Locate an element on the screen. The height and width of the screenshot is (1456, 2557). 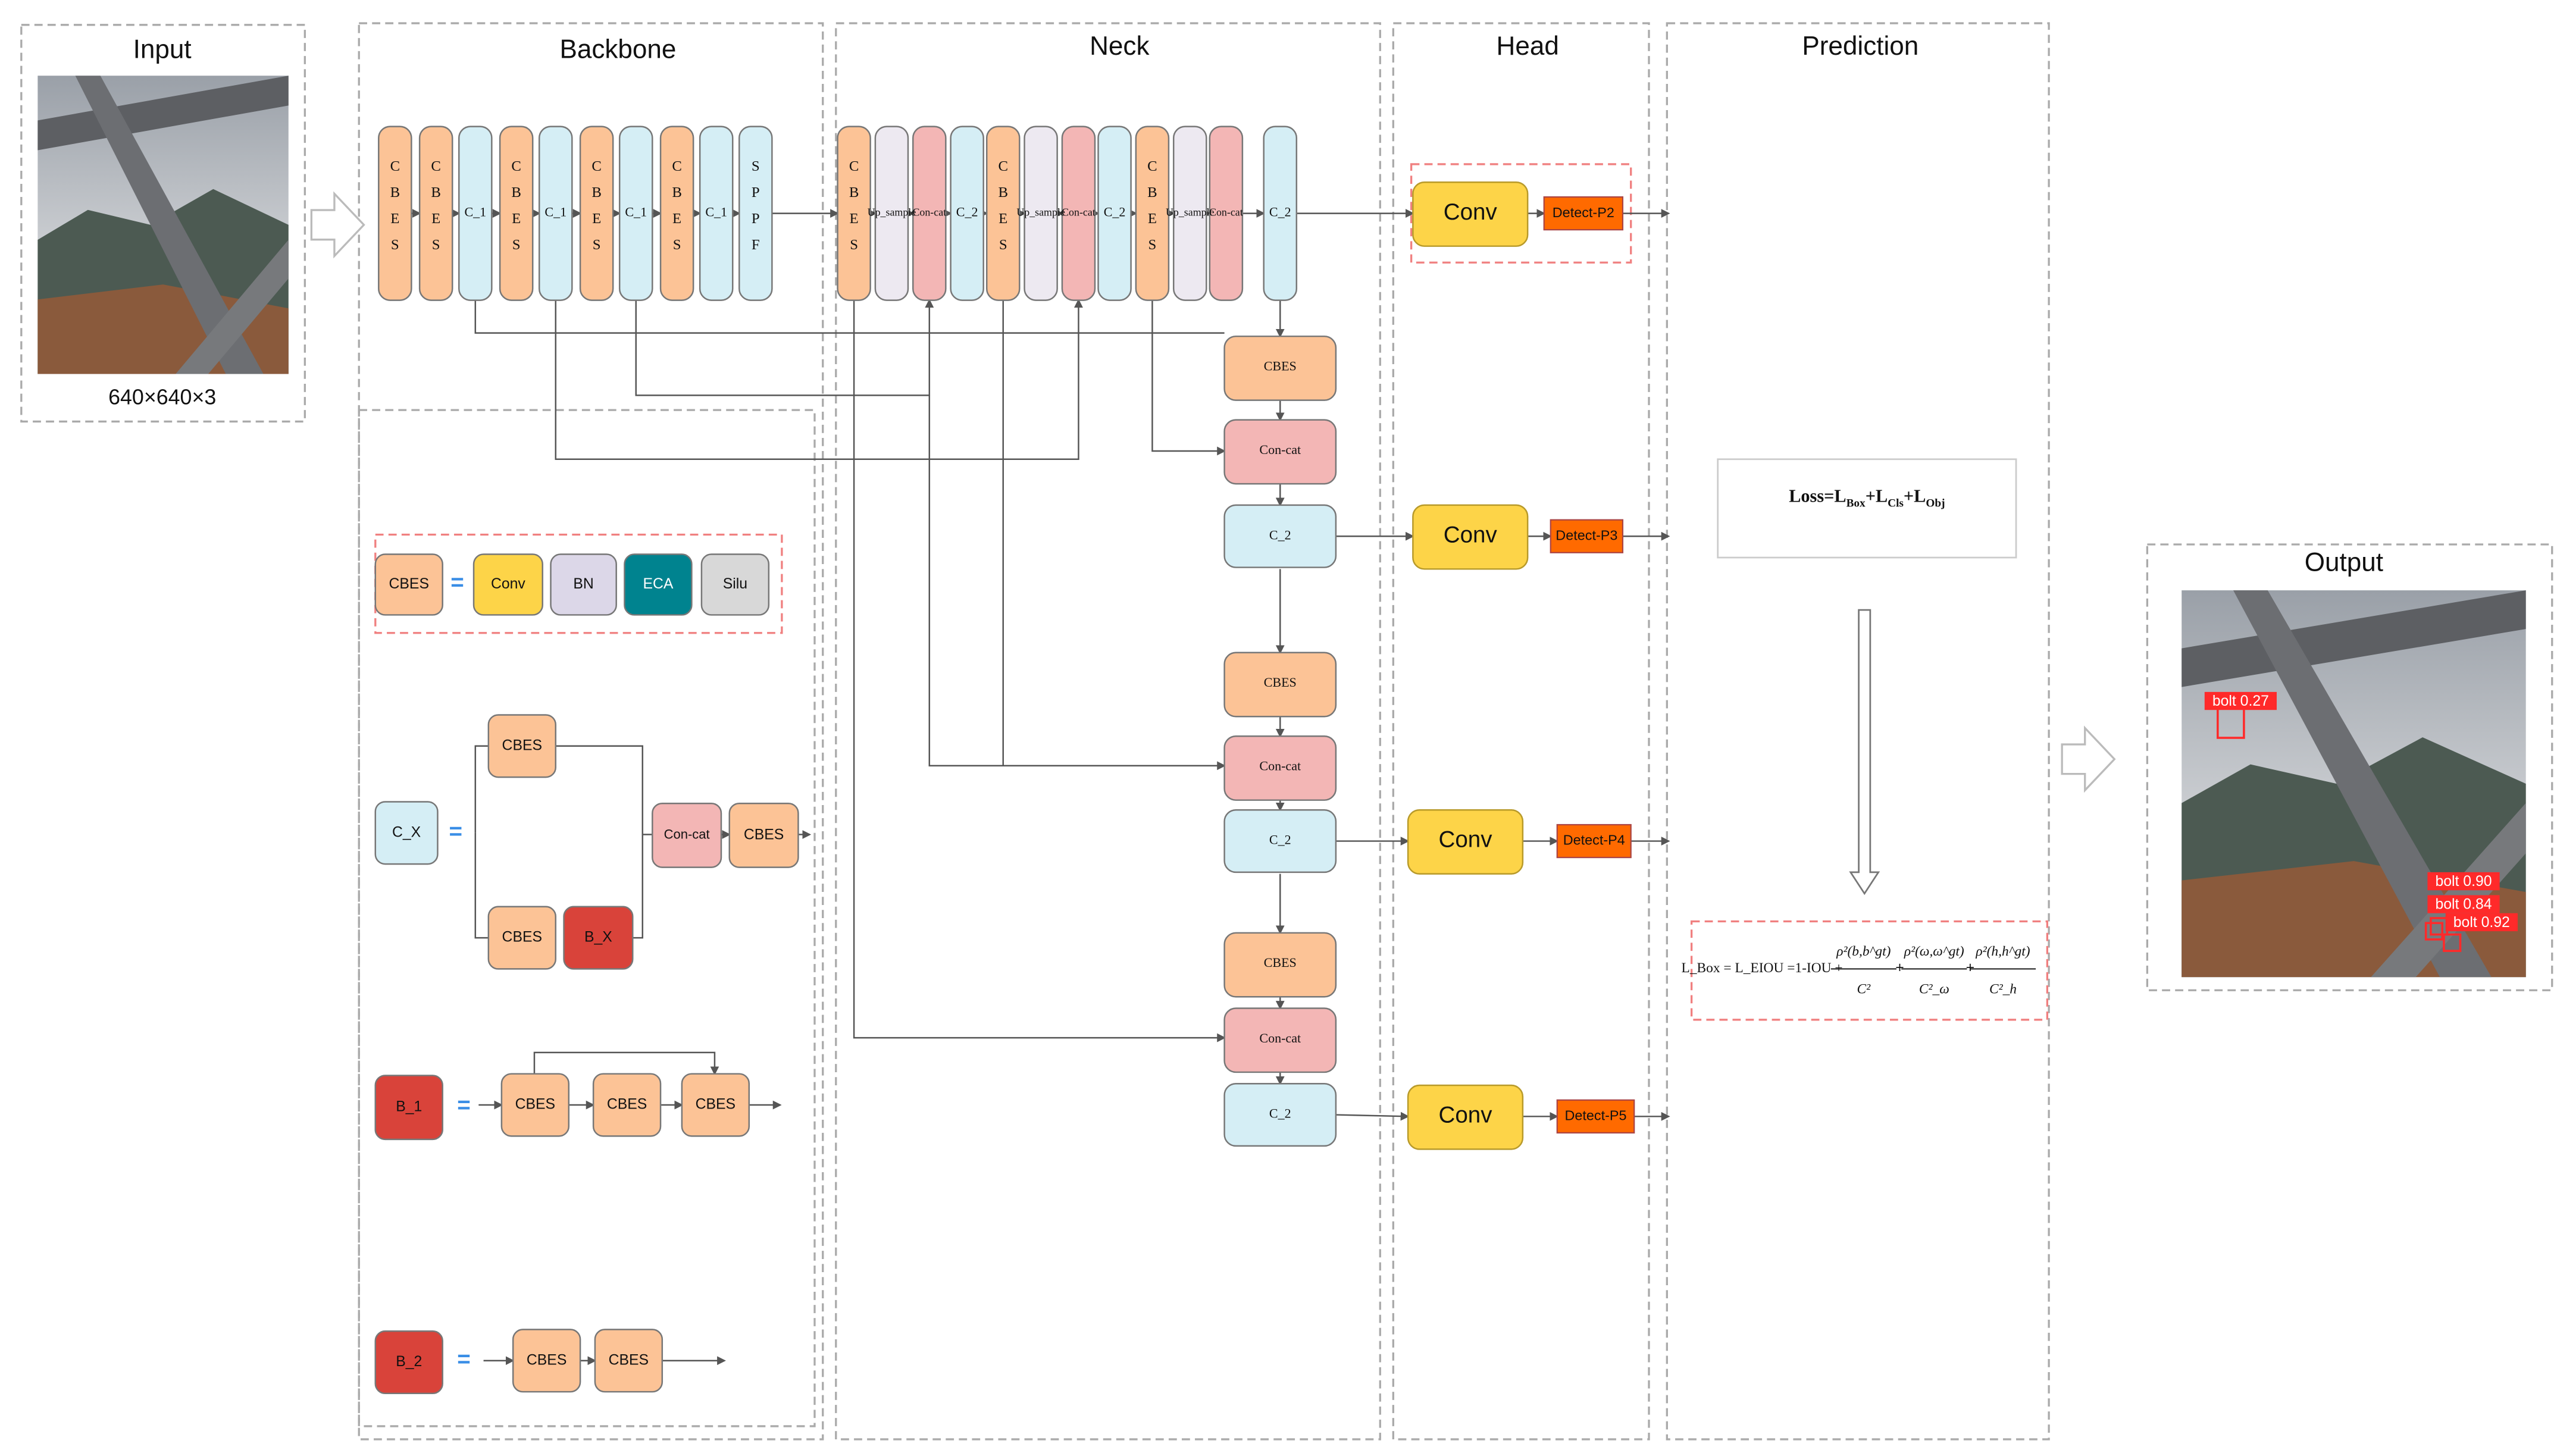
legend-eca-label: ECA is located at coordinates (658, 584).